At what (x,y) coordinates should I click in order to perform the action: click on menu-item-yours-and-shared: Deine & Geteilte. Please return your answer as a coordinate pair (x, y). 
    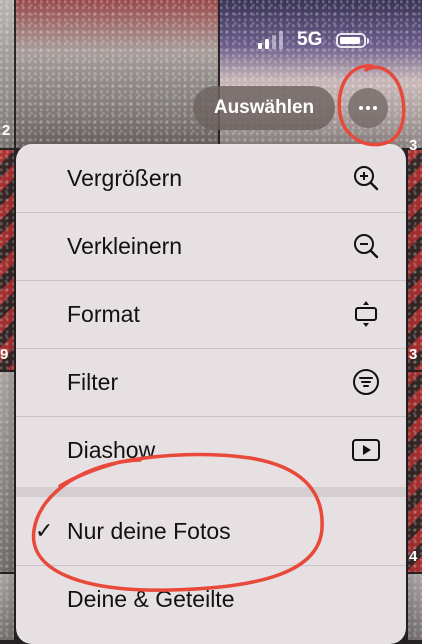
    Looking at the image, I should click on (211, 599).